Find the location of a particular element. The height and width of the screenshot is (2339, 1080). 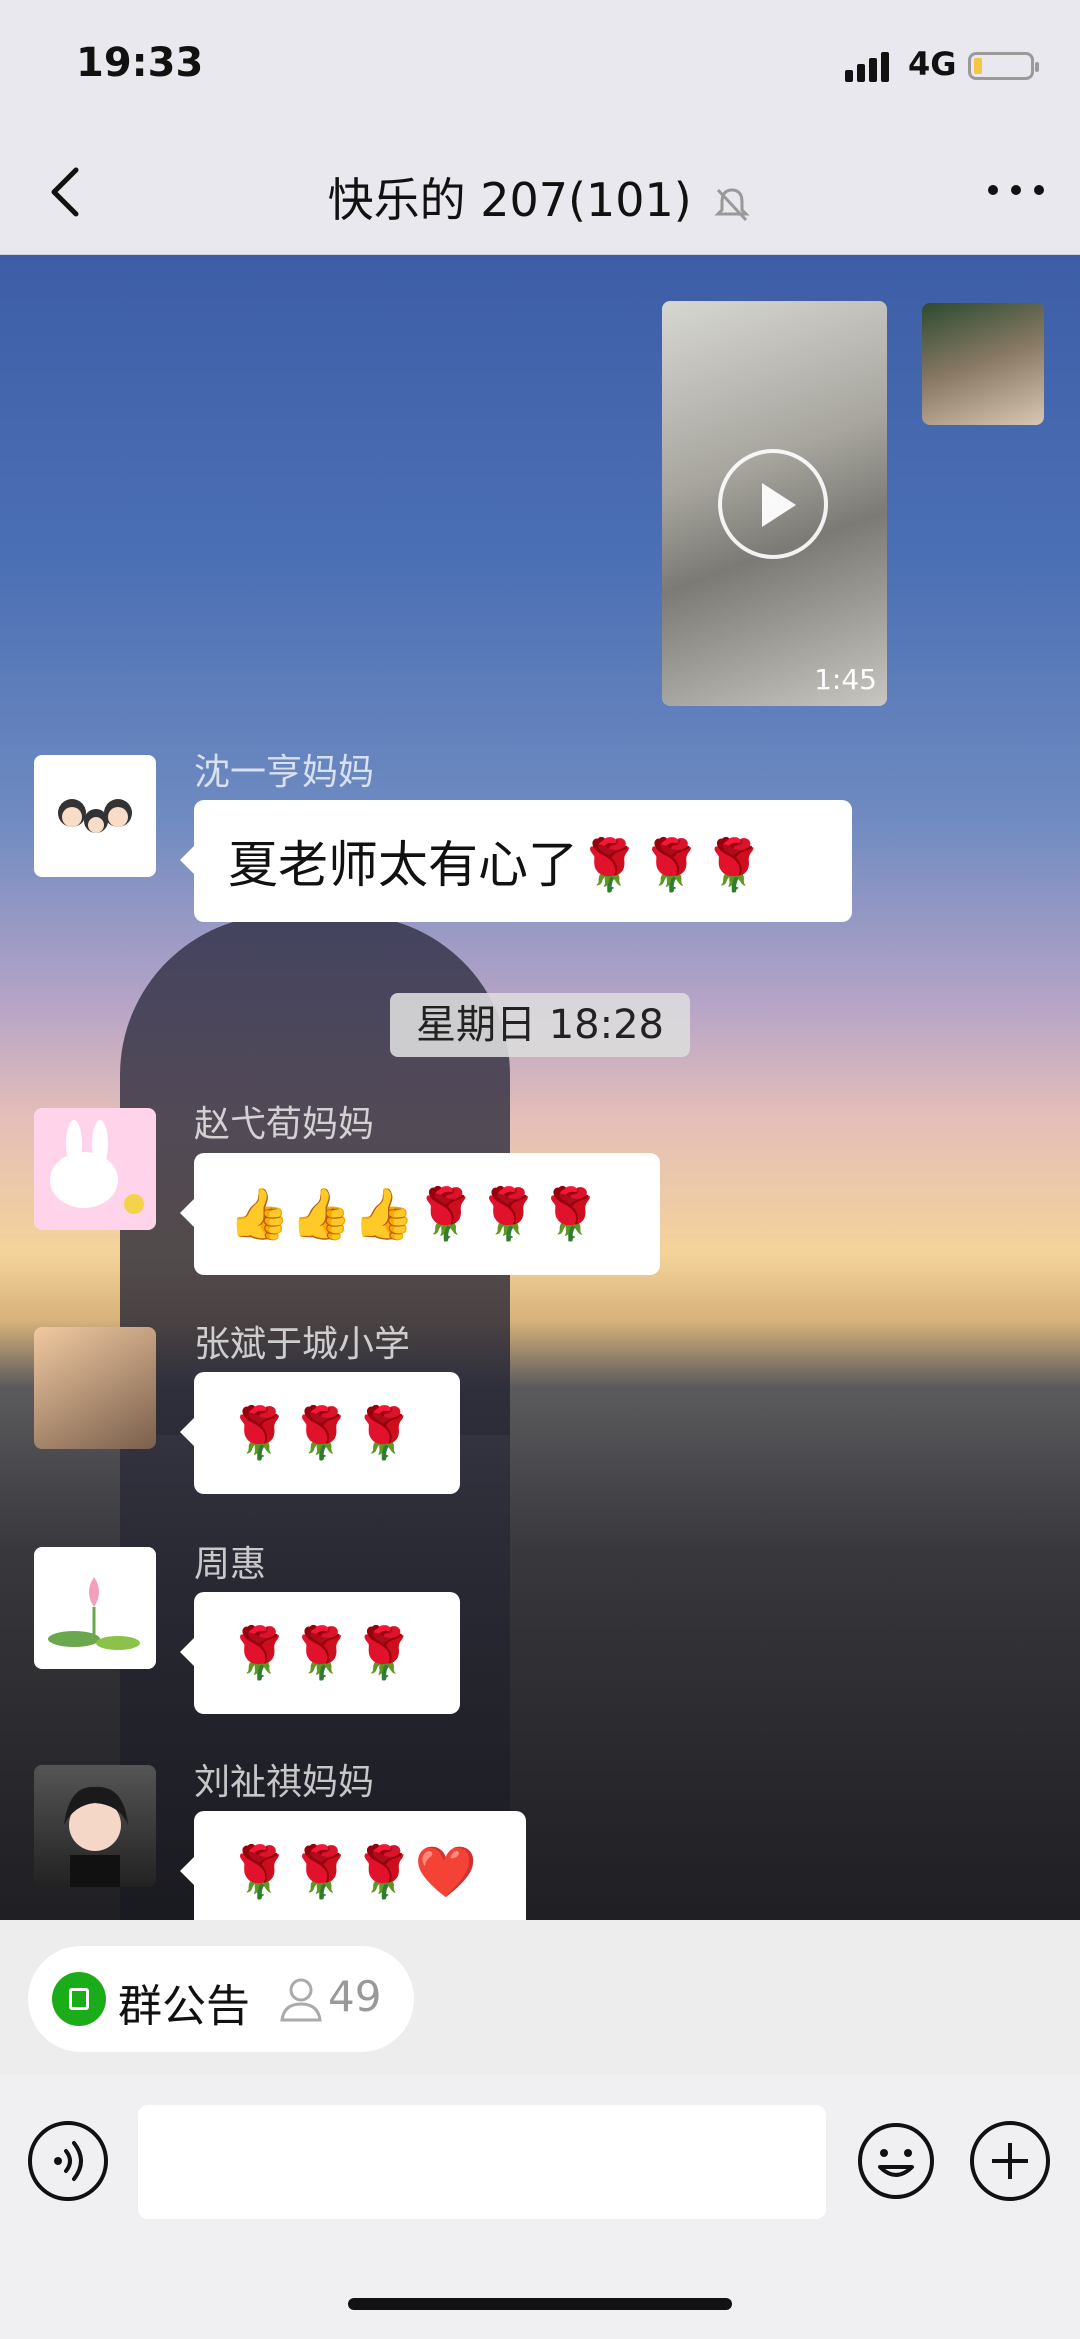

bunny-avatar-icon is located at coordinates (97, 1167).